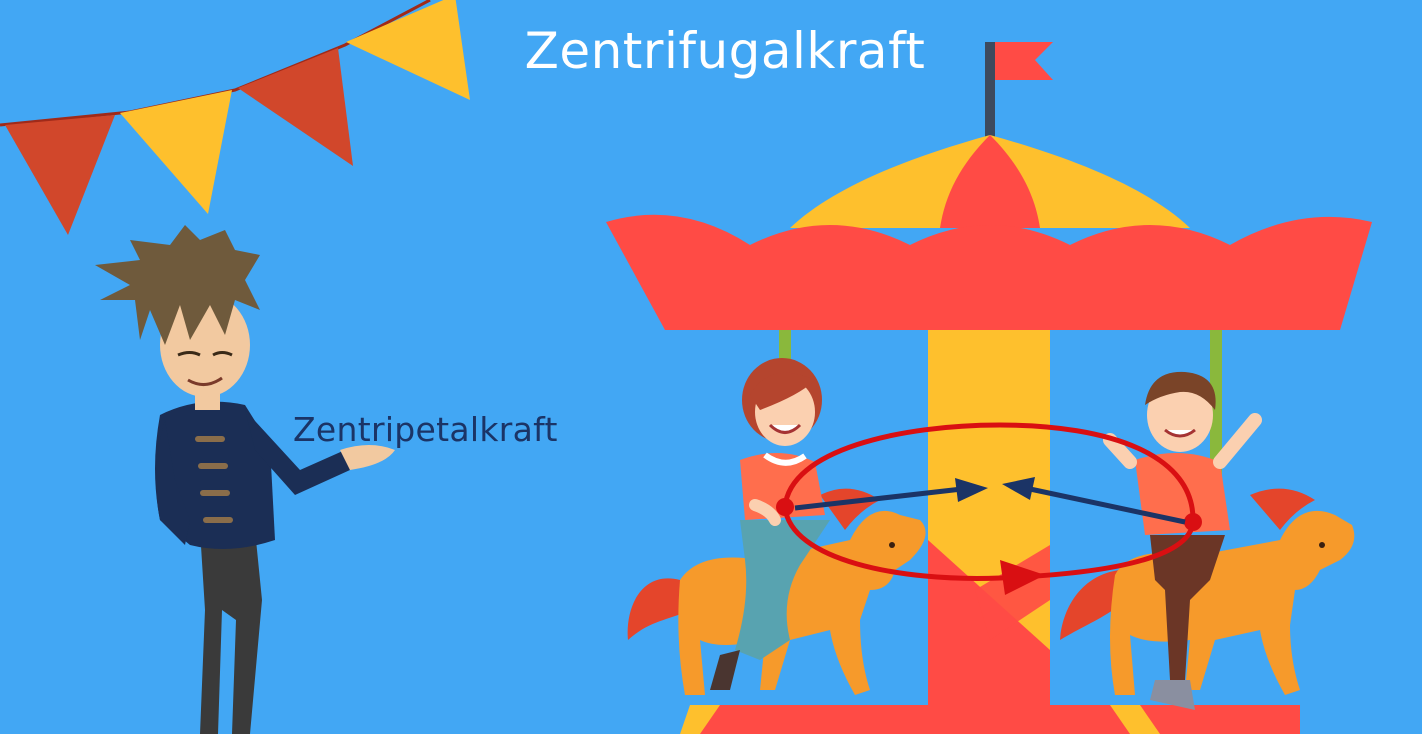 The image size is (1422, 734). Describe the element at coordinates (725, 51) in the screenshot. I see `page-title: Zentrifugalkraft` at that location.